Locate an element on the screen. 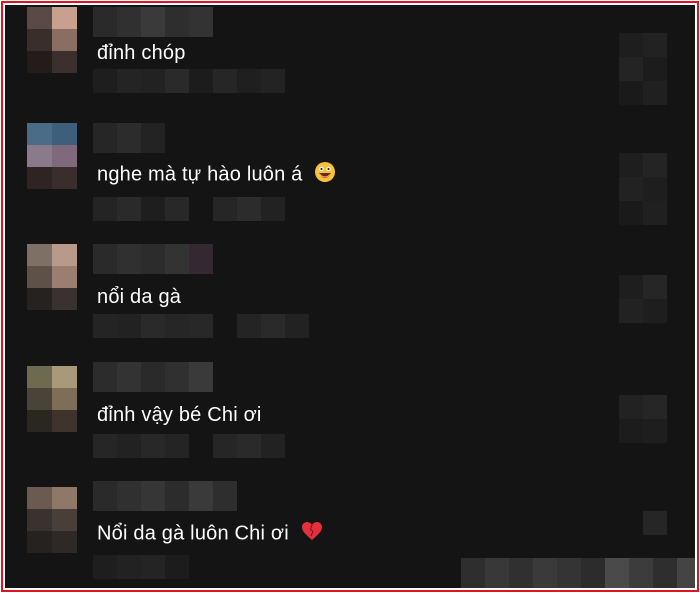  heart-icon is located at coordinates (312, 534).